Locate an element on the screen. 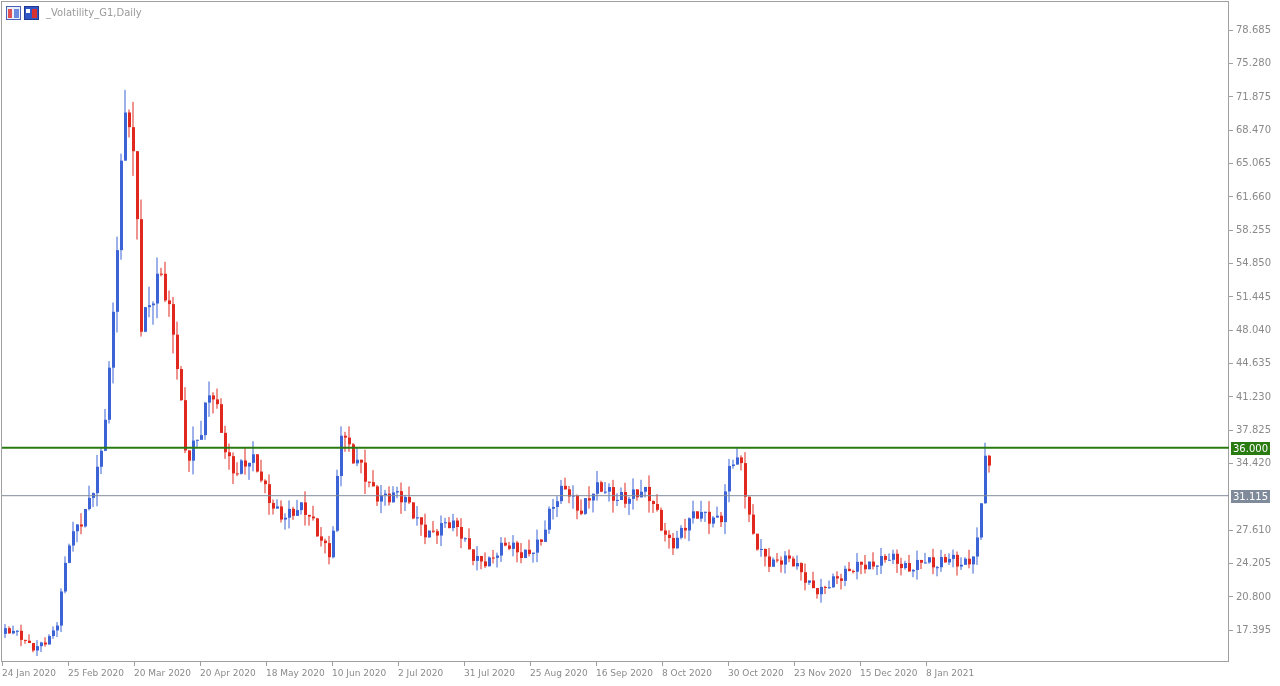 The image size is (1280, 686). date-tick-label: 2 Jul 2020 is located at coordinates (421, 673).